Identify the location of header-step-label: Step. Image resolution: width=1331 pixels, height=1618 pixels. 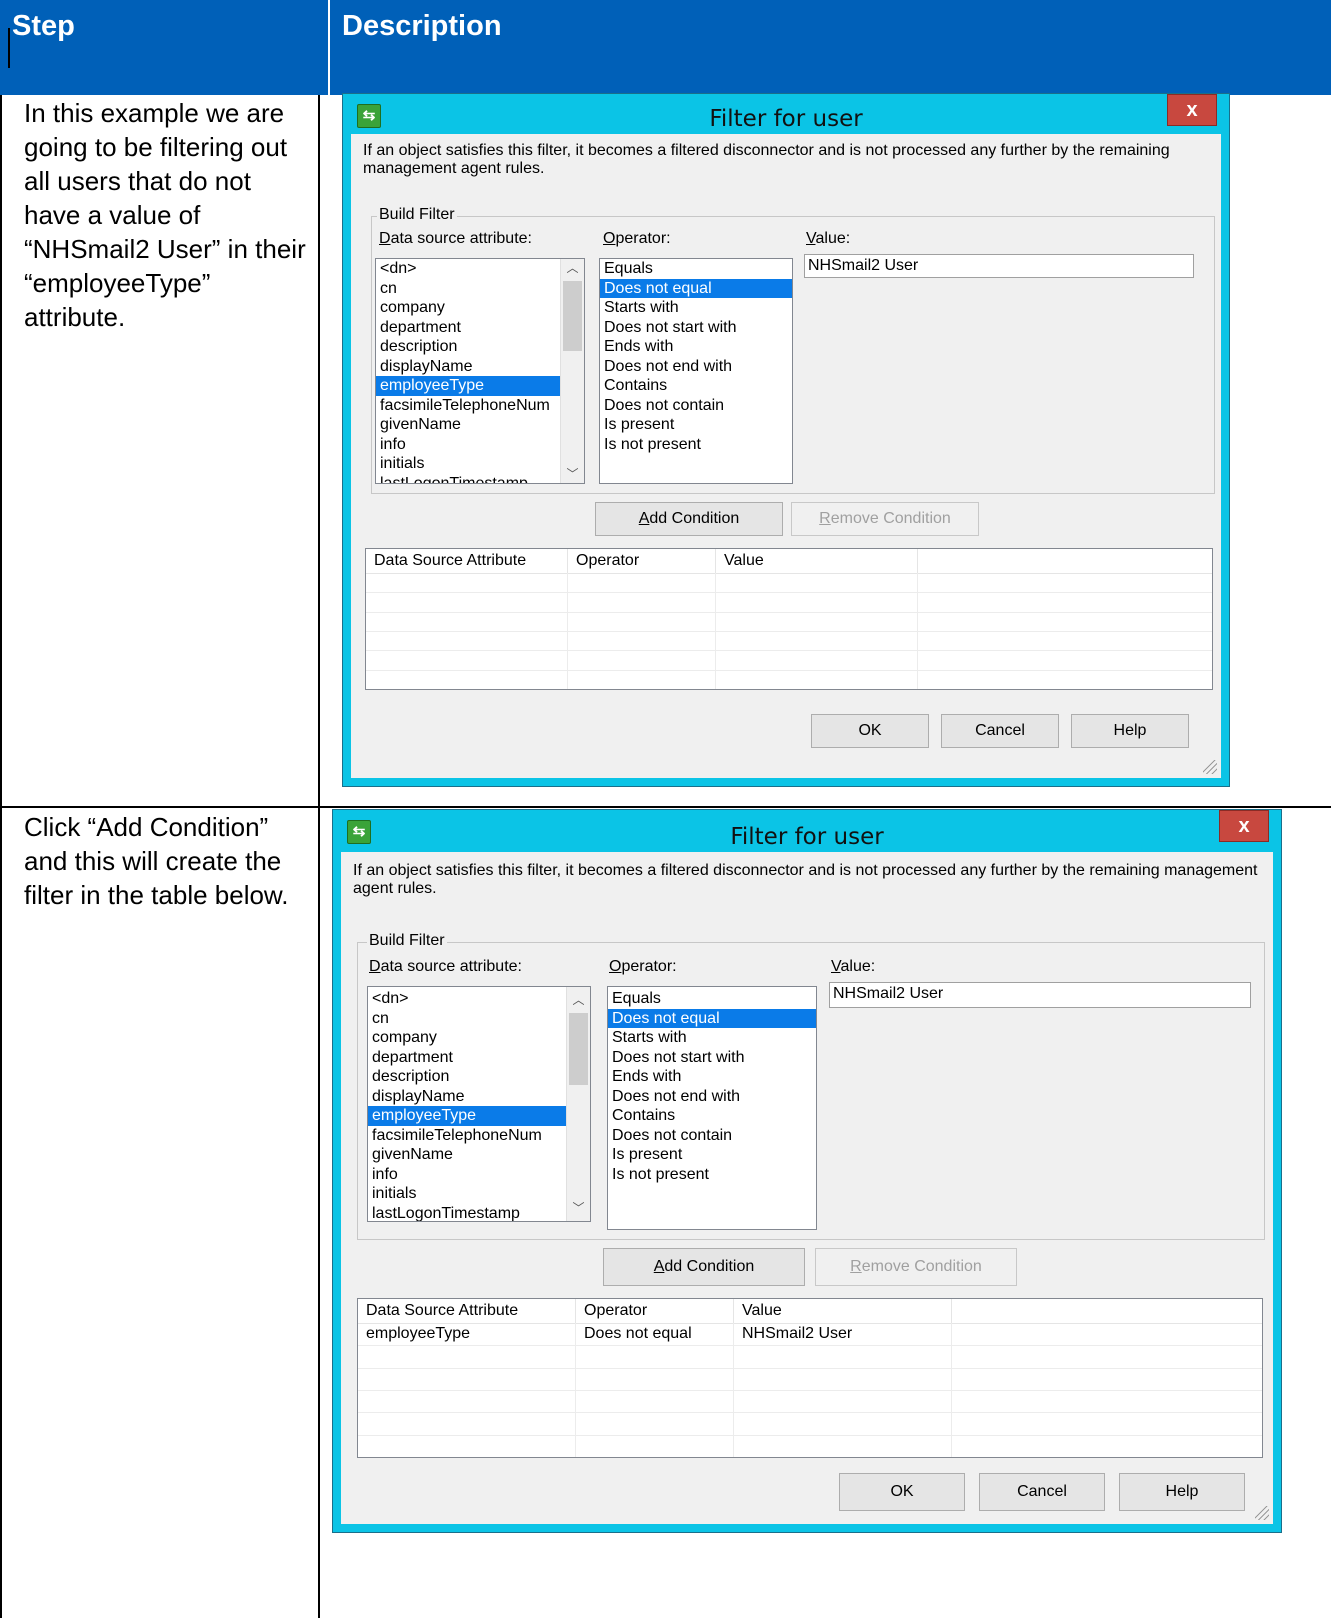
(43, 26).